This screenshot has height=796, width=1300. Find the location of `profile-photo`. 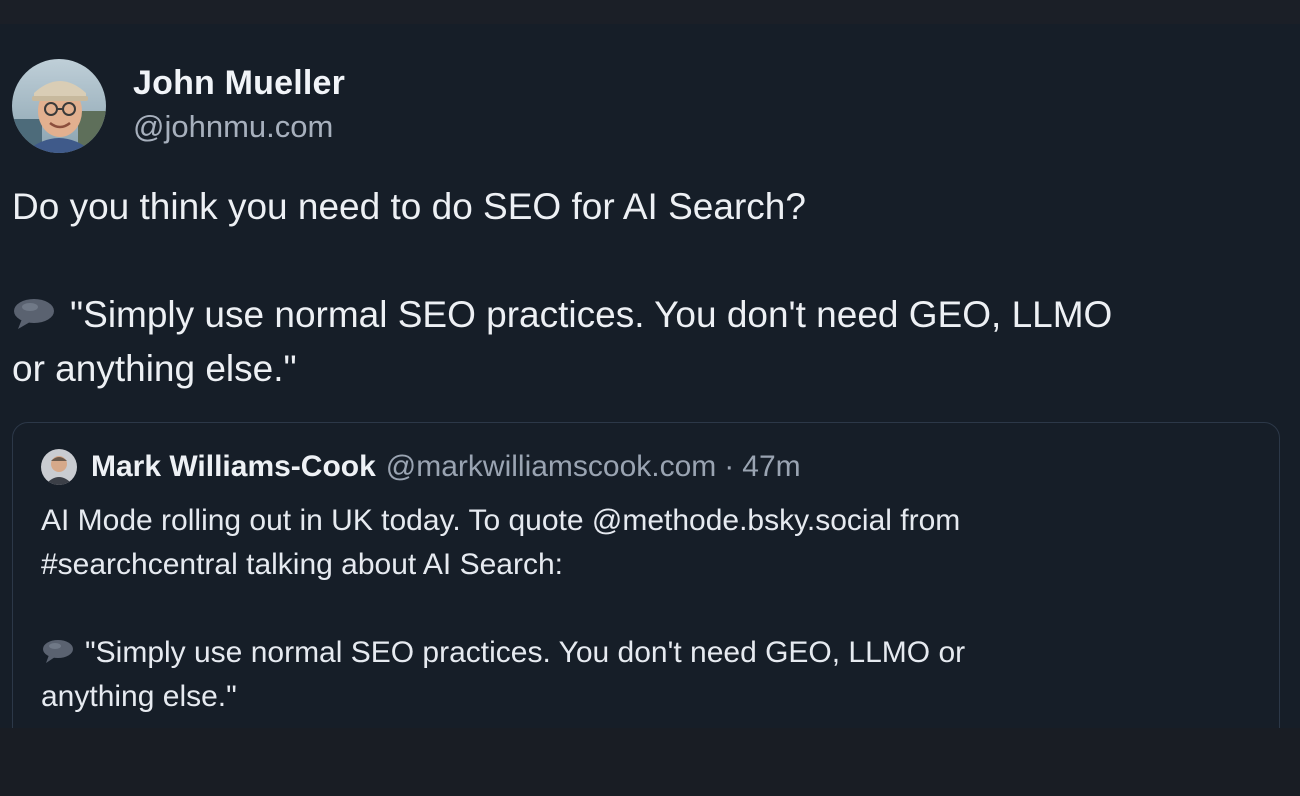

profile-photo is located at coordinates (59, 106).